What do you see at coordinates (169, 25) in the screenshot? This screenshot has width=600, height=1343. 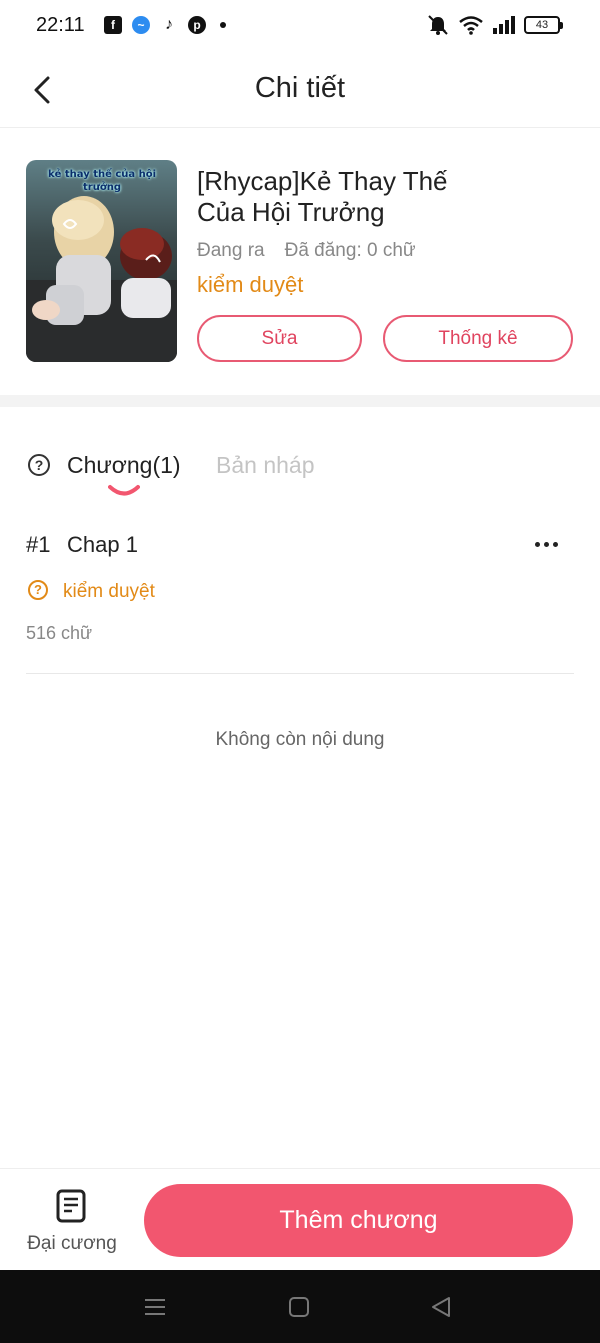 I see `tiktok-icon: ♪` at bounding box center [169, 25].